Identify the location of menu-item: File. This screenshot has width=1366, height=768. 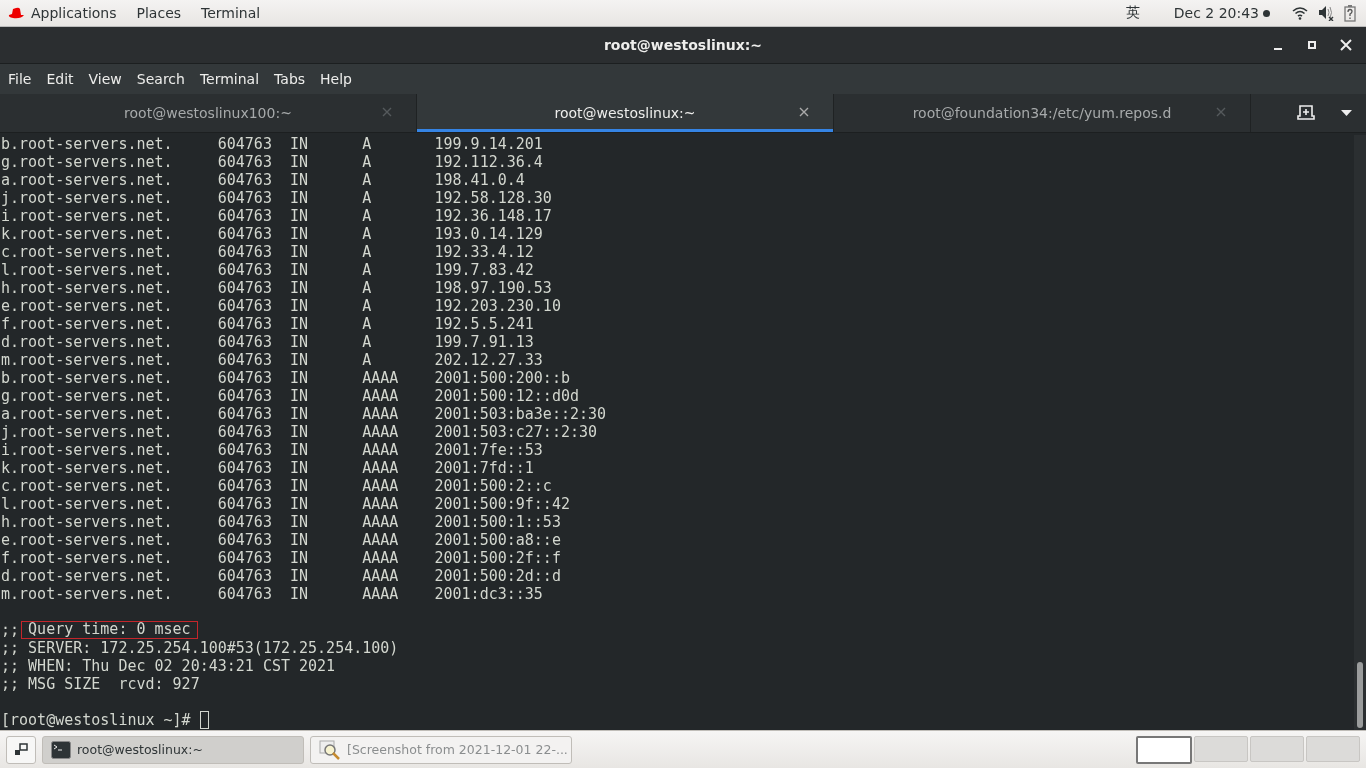
(24, 79).